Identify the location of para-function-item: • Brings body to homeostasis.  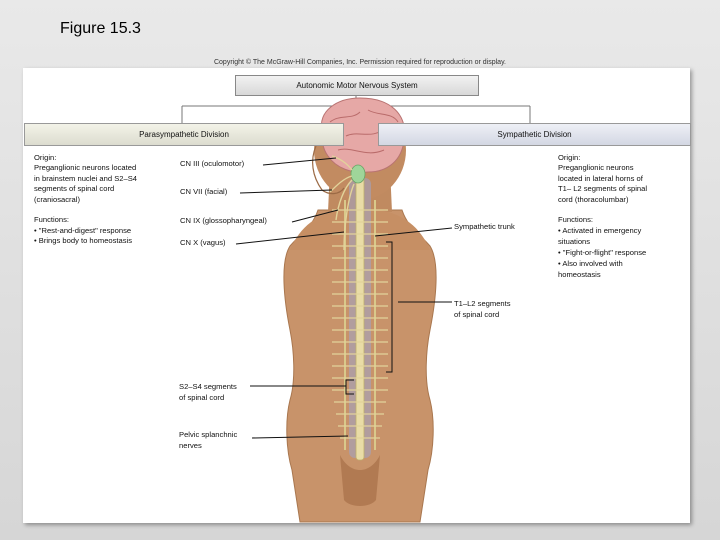
(83, 240).